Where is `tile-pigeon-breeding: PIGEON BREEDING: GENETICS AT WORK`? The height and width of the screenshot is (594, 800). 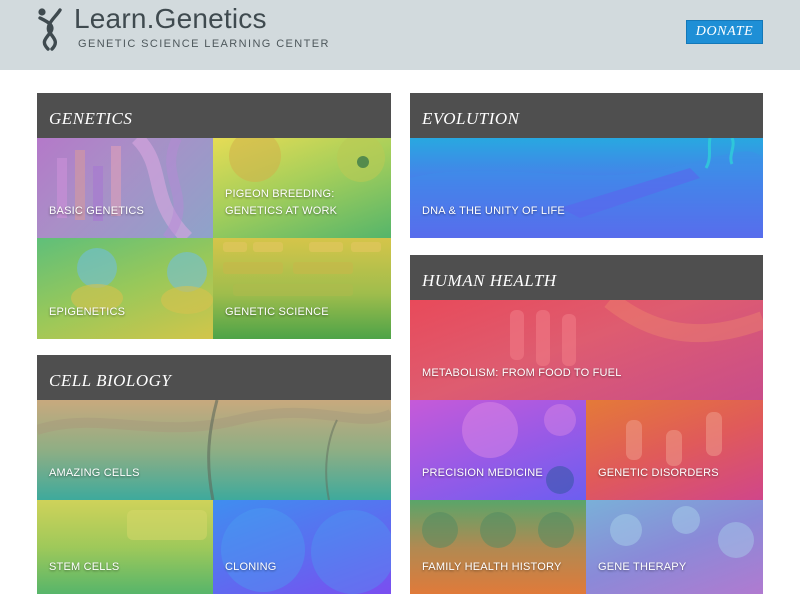 tile-pigeon-breeding: PIGEON BREEDING: GENETICS AT WORK is located at coordinates (302, 188).